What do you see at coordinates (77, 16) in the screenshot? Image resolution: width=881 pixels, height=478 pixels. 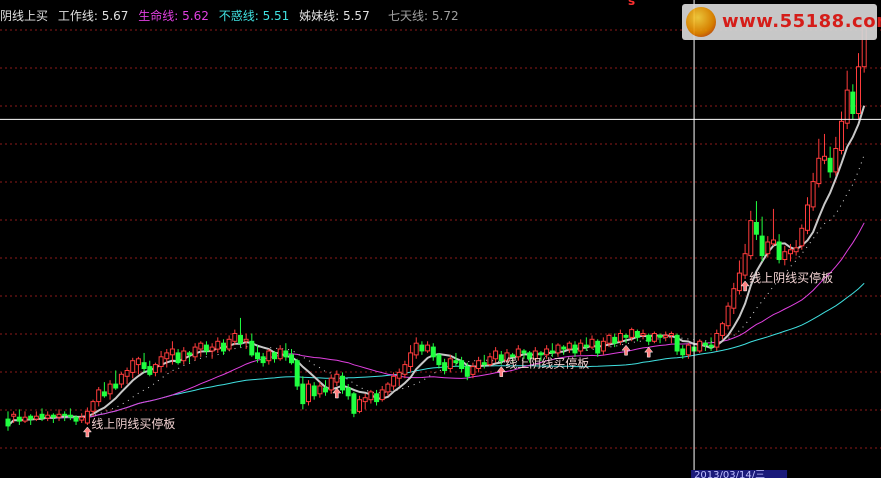 I see `work-line-name: 工作线:` at bounding box center [77, 16].